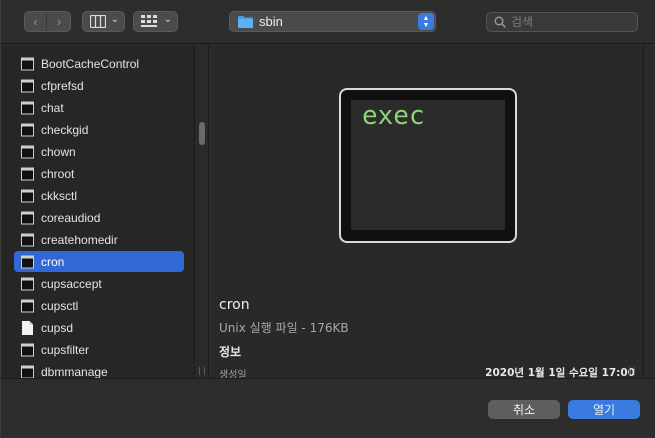  Describe the element at coordinates (98, 21) in the screenshot. I see `column-view-icon` at that location.